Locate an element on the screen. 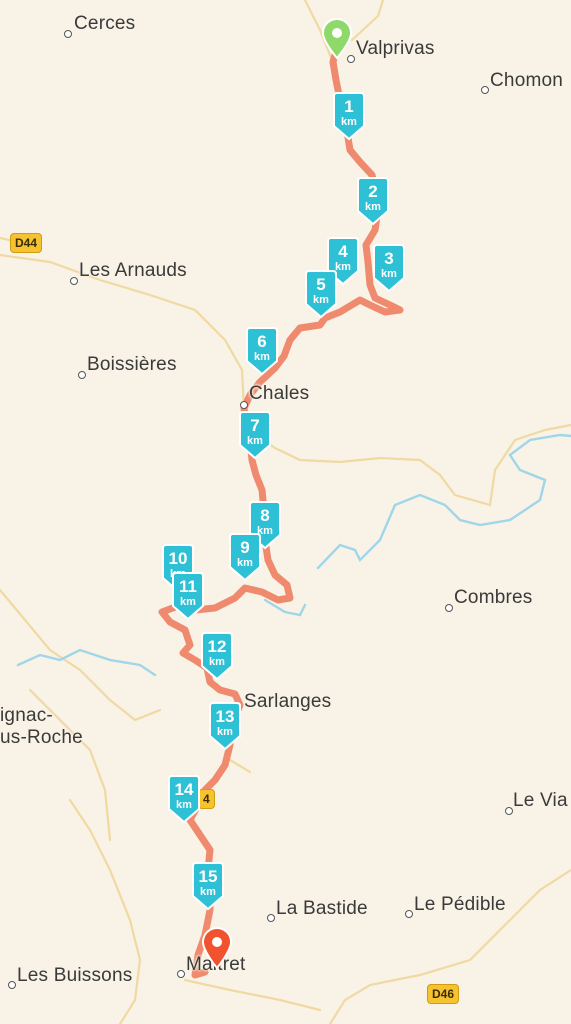  km-marker-11: 11km is located at coordinates (188, 597).